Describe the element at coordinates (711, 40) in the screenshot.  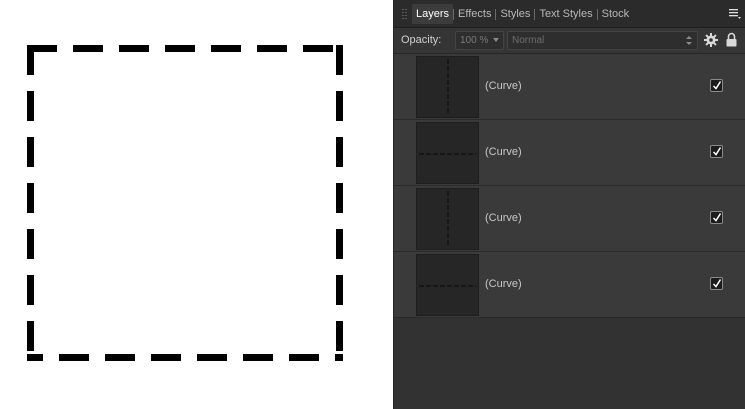
I see `gear-icon` at that location.